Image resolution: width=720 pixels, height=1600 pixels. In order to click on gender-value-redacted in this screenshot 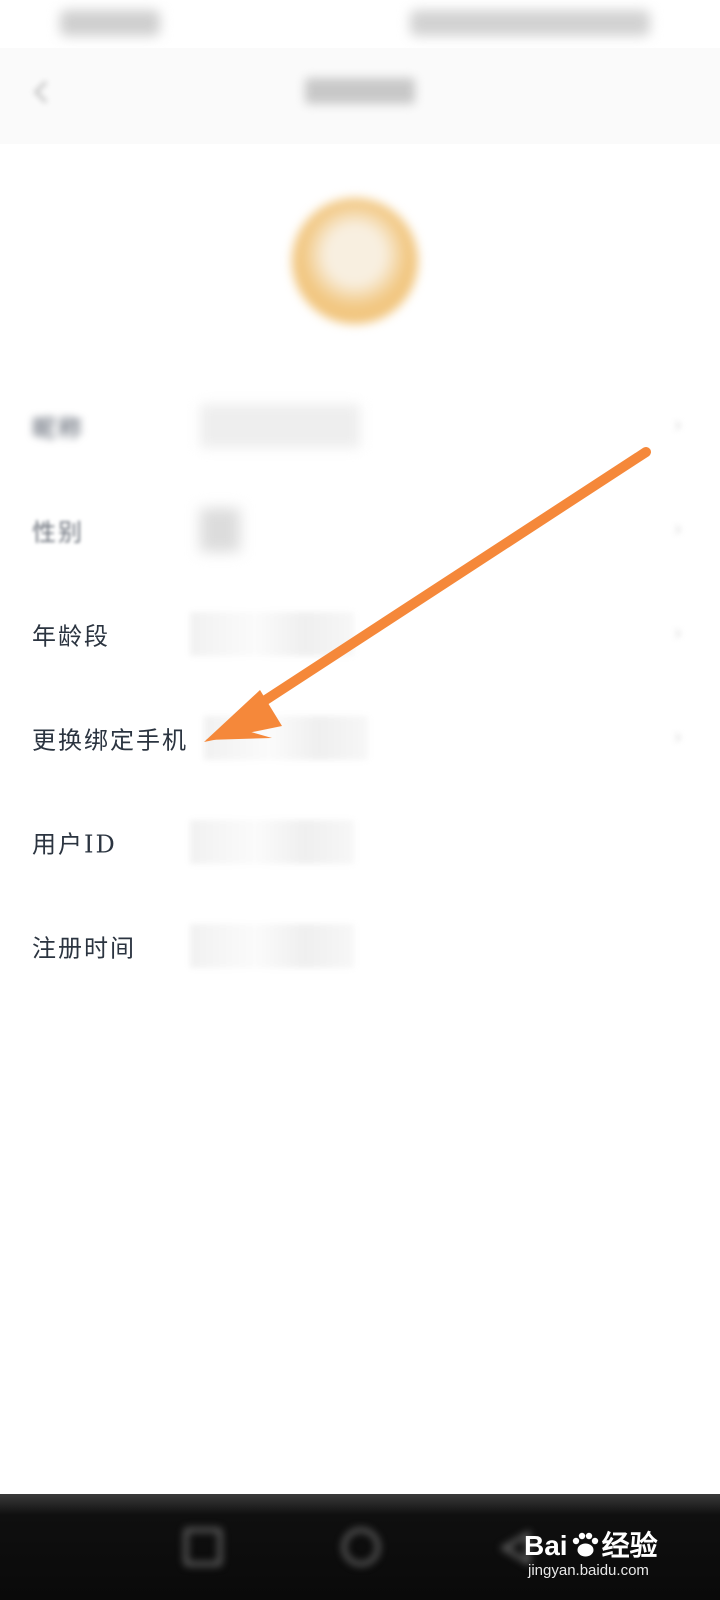, I will do `click(220, 530)`.